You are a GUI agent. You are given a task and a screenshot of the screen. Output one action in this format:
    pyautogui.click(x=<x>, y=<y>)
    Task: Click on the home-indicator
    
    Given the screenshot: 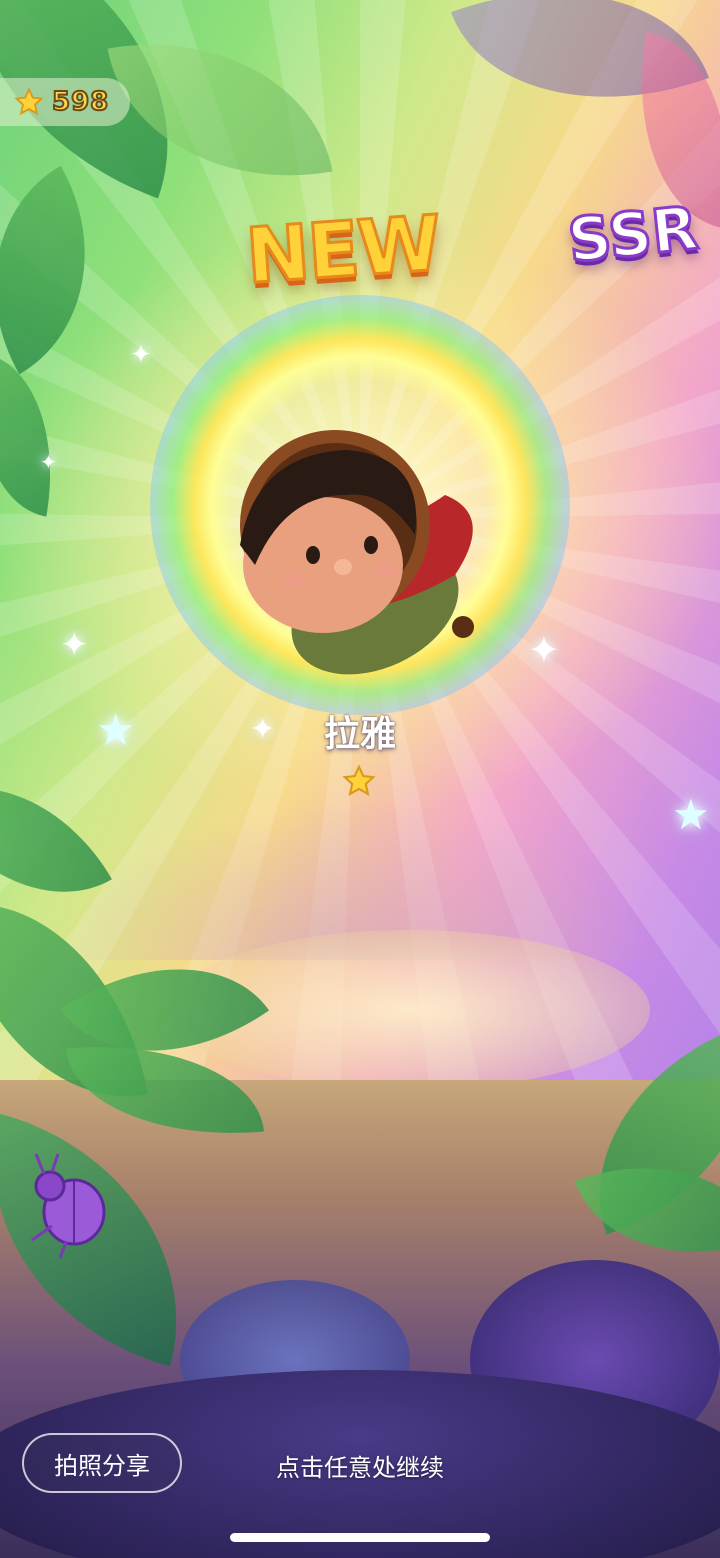 What is the action you would take?
    pyautogui.click(x=360, y=1537)
    